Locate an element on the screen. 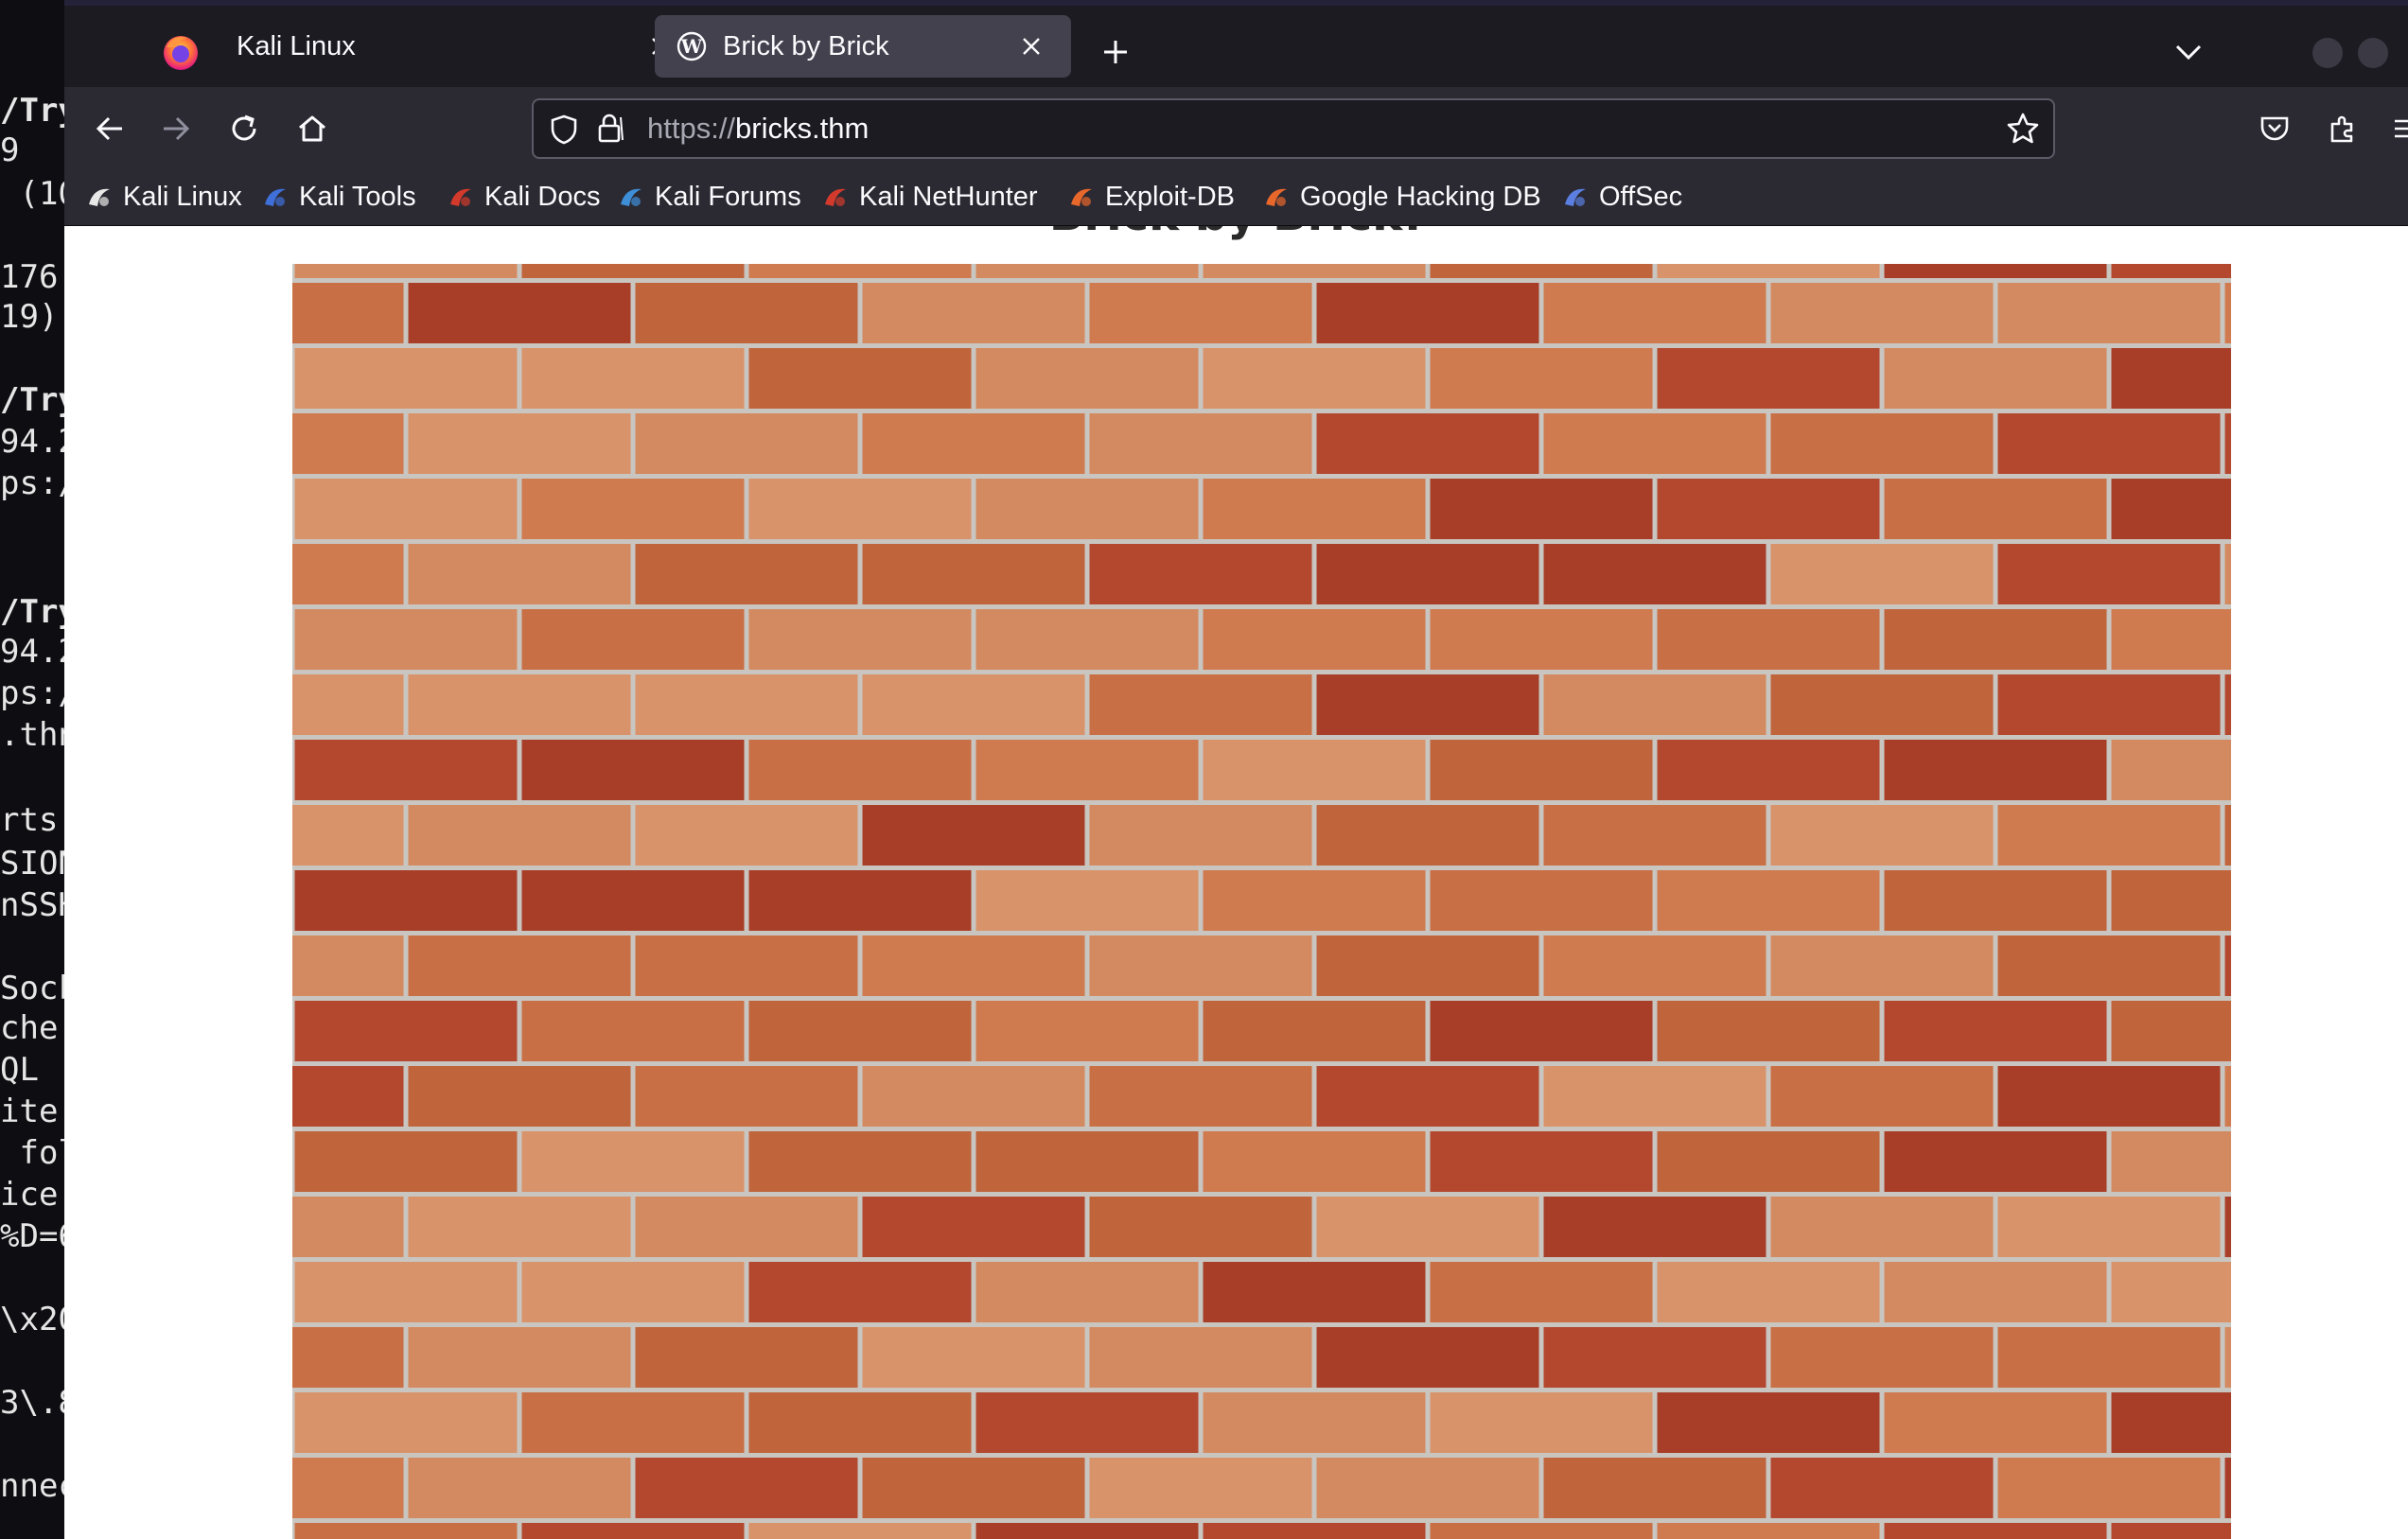 Image resolution: width=2408 pixels, height=1539 pixels. bookmark-kali-linux: Kali Linux is located at coordinates (163, 196).